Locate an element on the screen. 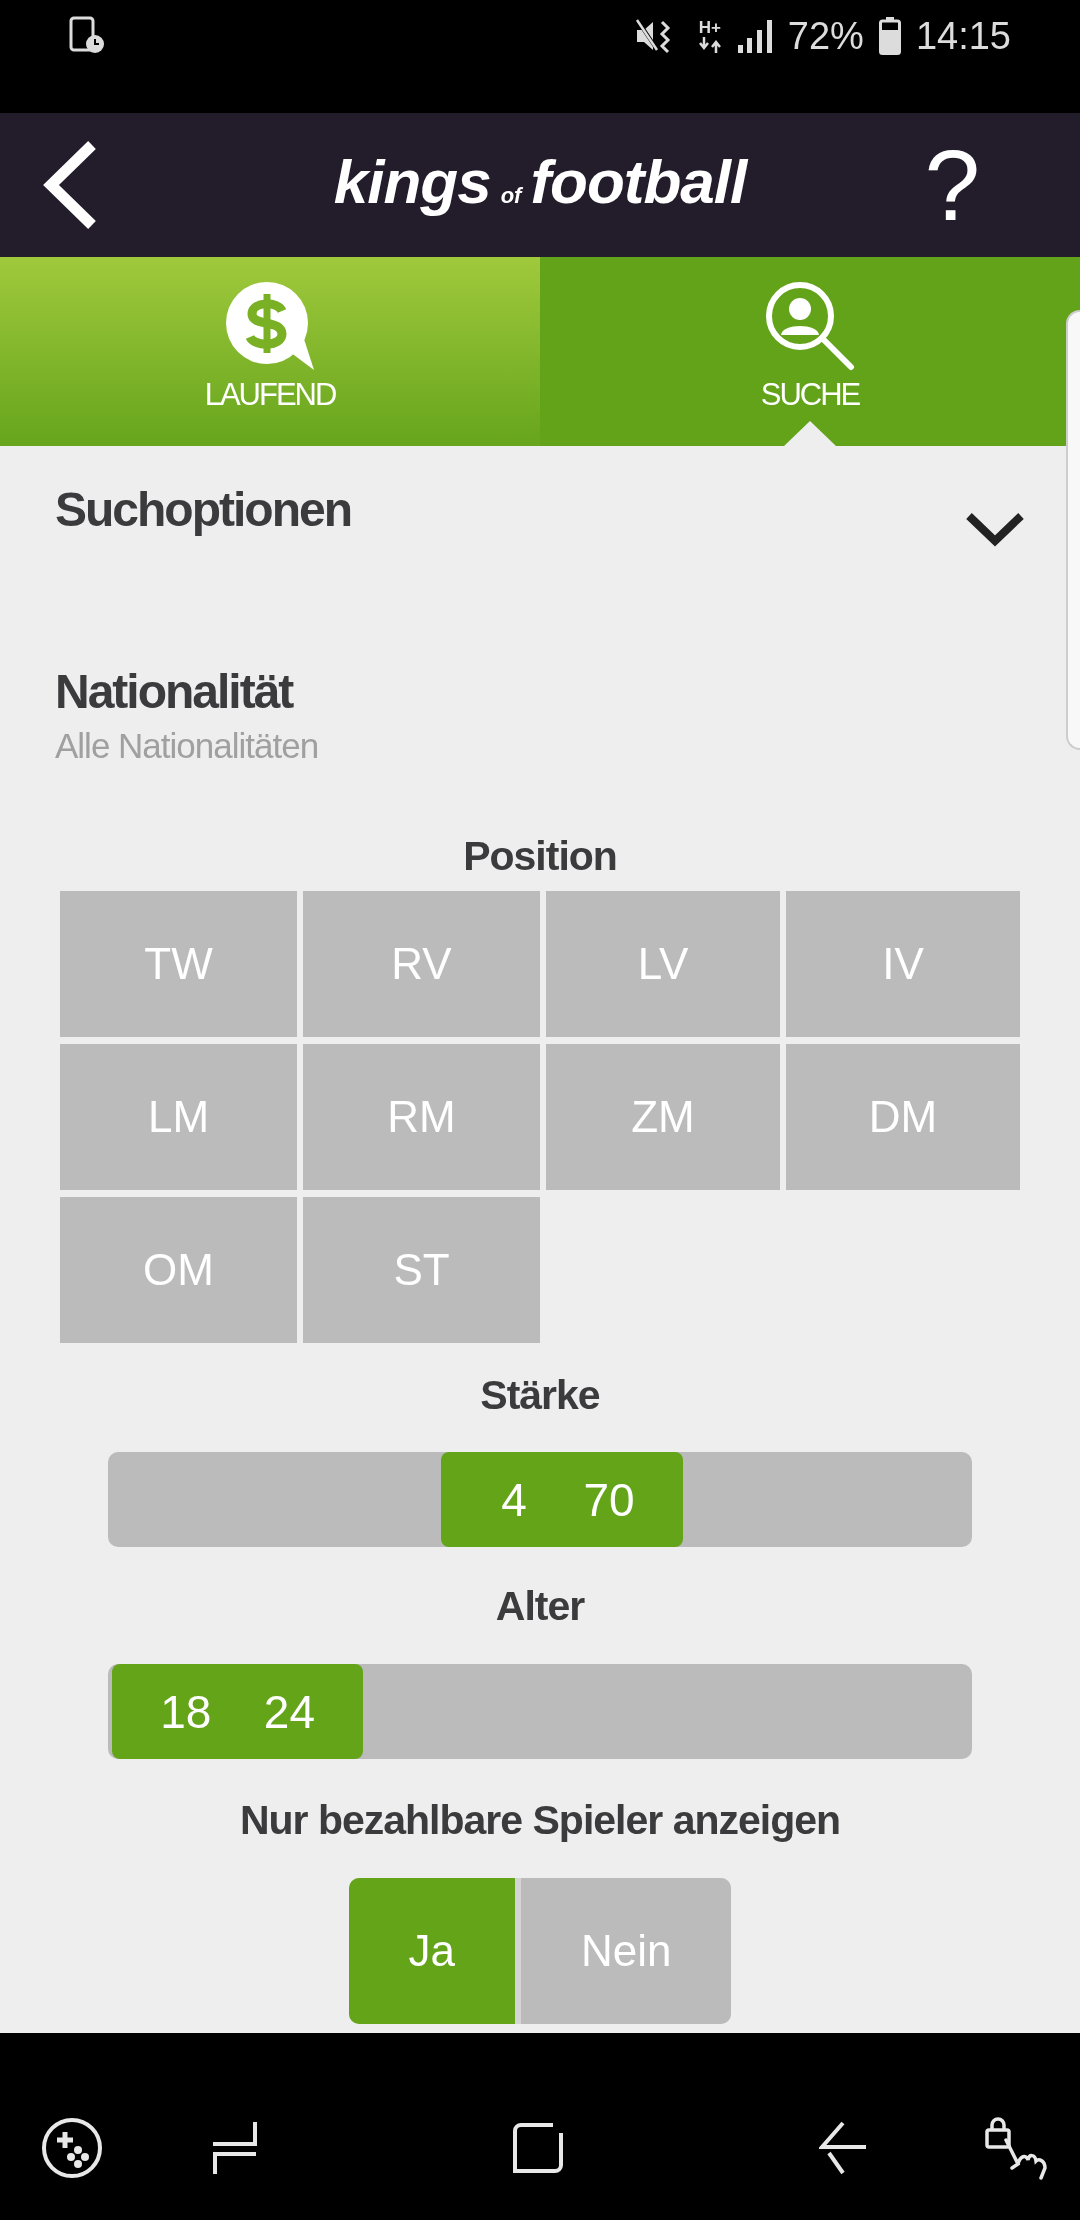 This screenshot has width=1080, height=2220. toggle-option: Nein is located at coordinates (626, 1951).